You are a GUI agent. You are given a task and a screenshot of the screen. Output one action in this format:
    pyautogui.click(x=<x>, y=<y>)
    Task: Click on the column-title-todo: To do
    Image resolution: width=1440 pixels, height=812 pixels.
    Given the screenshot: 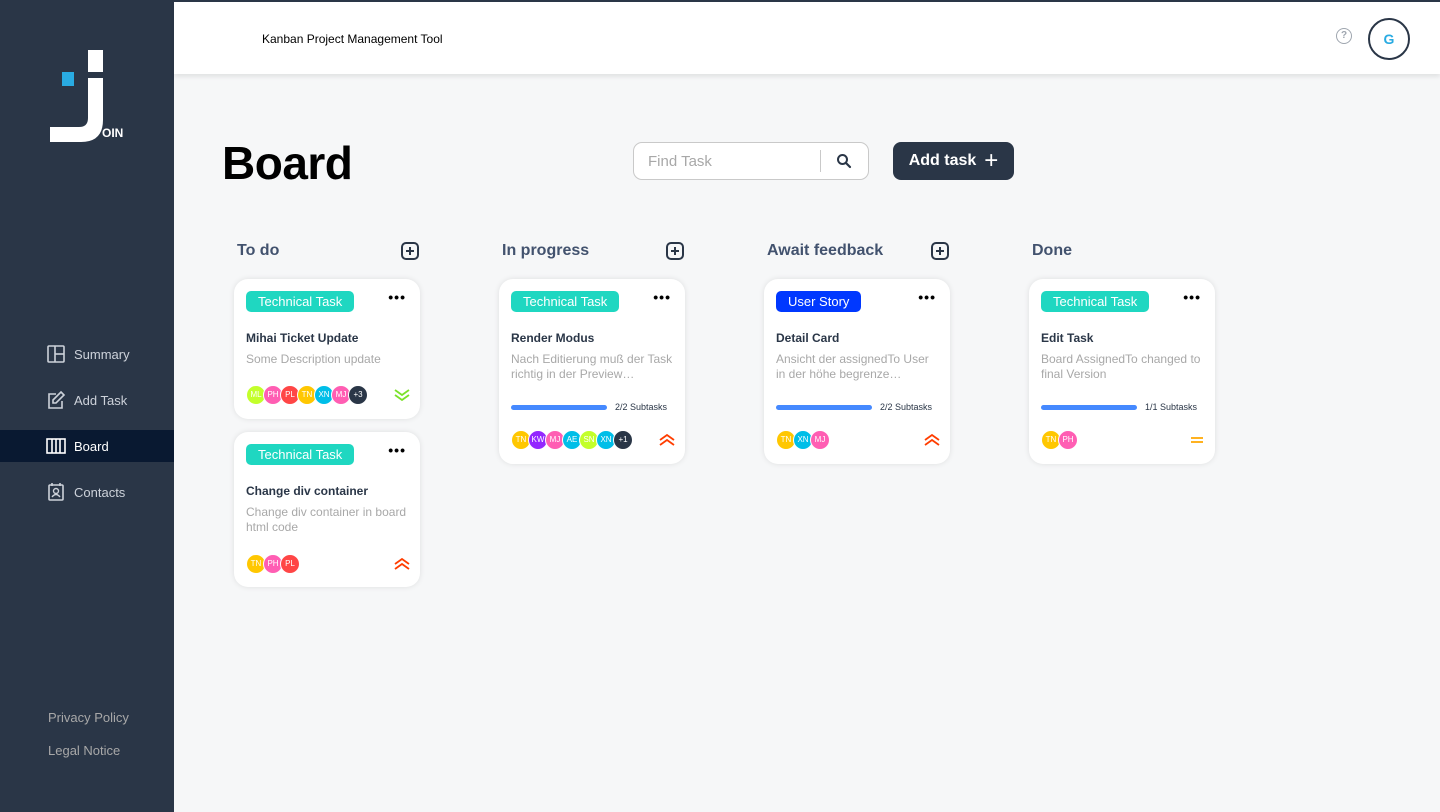 What is the action you would take?
    pyautogui.click(x=258, y=250)
    